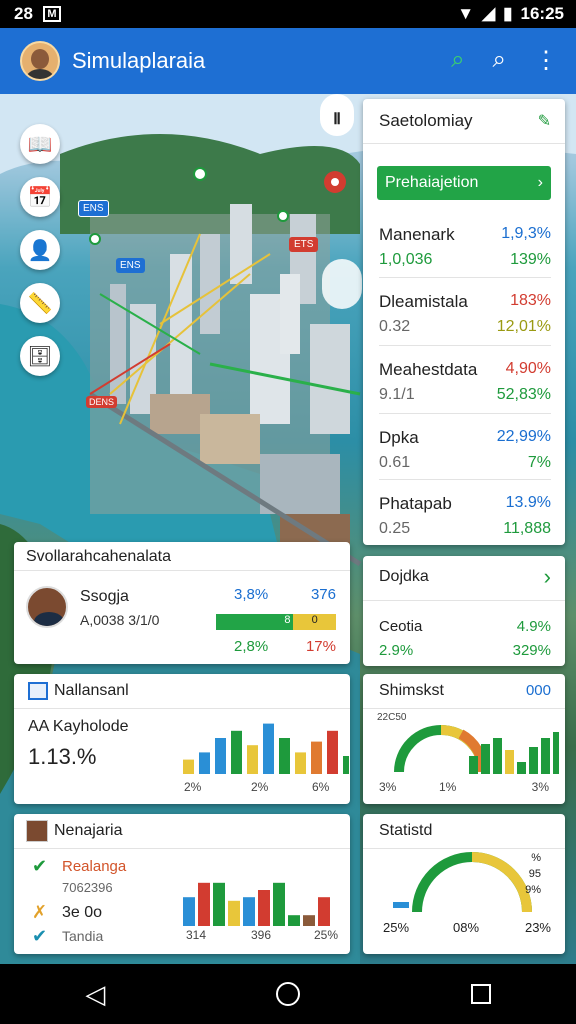  I want to click on recents-icon, so click(480, 994).